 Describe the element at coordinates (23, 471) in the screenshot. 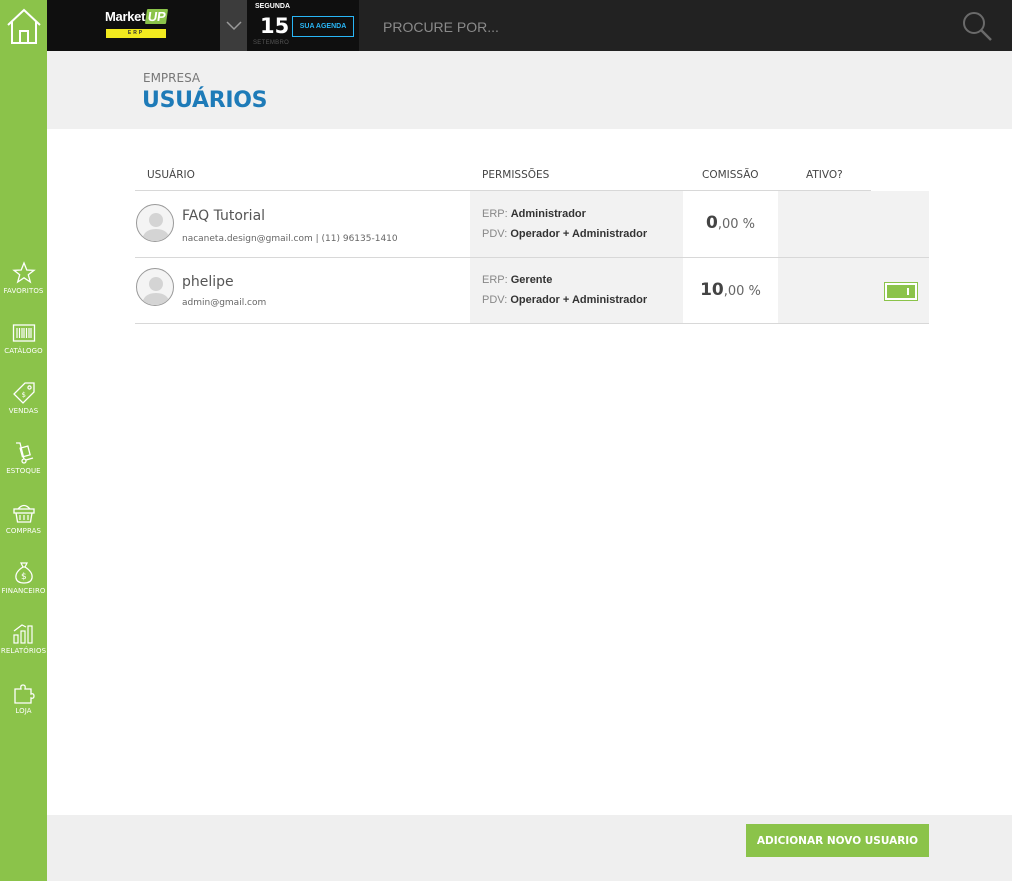

I see `sidebar-item-label: ESTOQUE` at that location.